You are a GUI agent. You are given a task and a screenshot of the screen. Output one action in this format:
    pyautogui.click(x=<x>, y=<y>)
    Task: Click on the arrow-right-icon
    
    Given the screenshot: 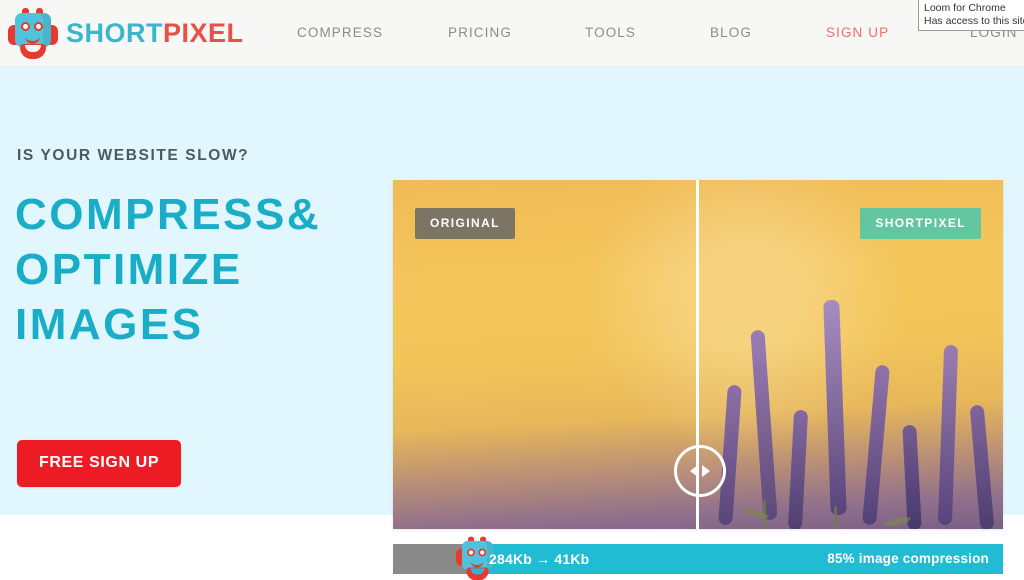 What is the action you would take?
    pyautogui.click(x=706, y=471)
    